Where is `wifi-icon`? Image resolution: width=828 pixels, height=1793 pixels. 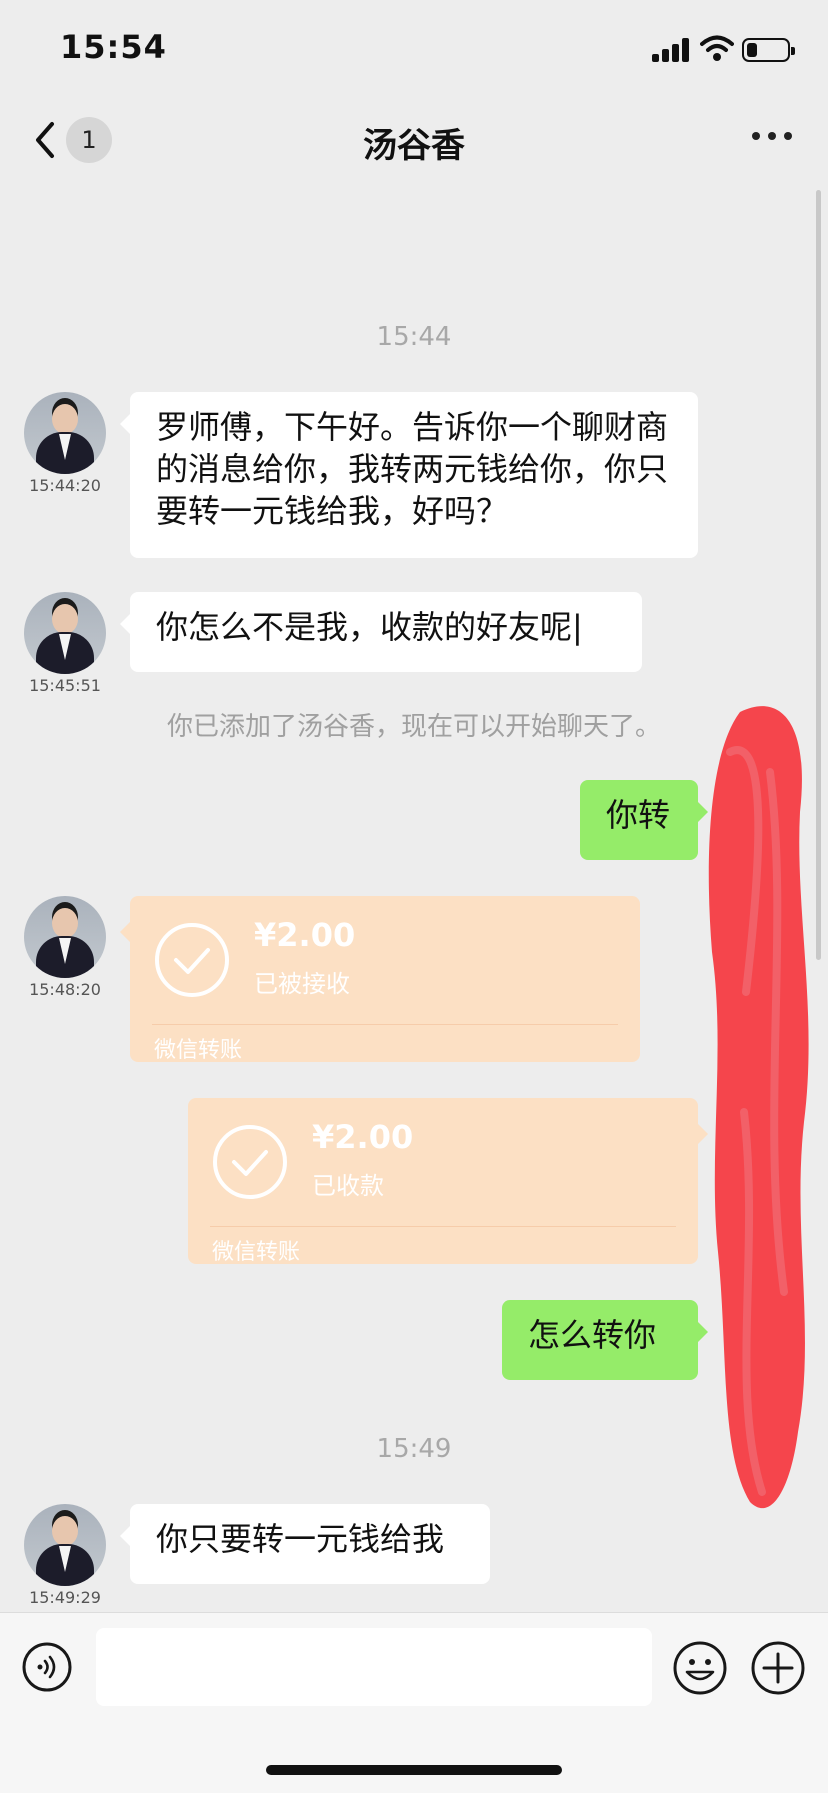 wifi-icon is located at coordinates (717, 48).